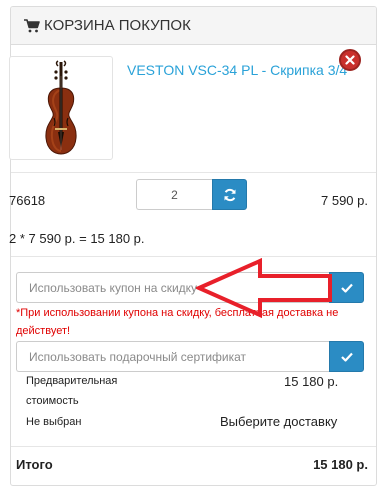 The height and width of the screenshot is (490, 390). Describe the element at coordinates (32, 25) in the screenshot. I see `shopping-cart-icon` at that location.